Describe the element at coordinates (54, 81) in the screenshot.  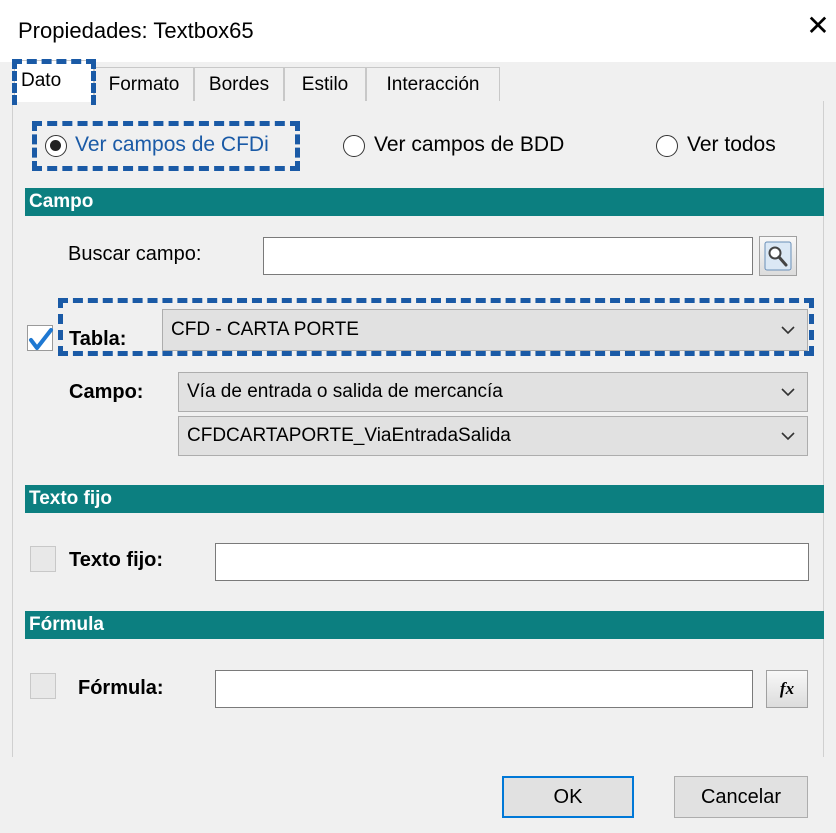
I see `tab-dato: Dato` at that location.